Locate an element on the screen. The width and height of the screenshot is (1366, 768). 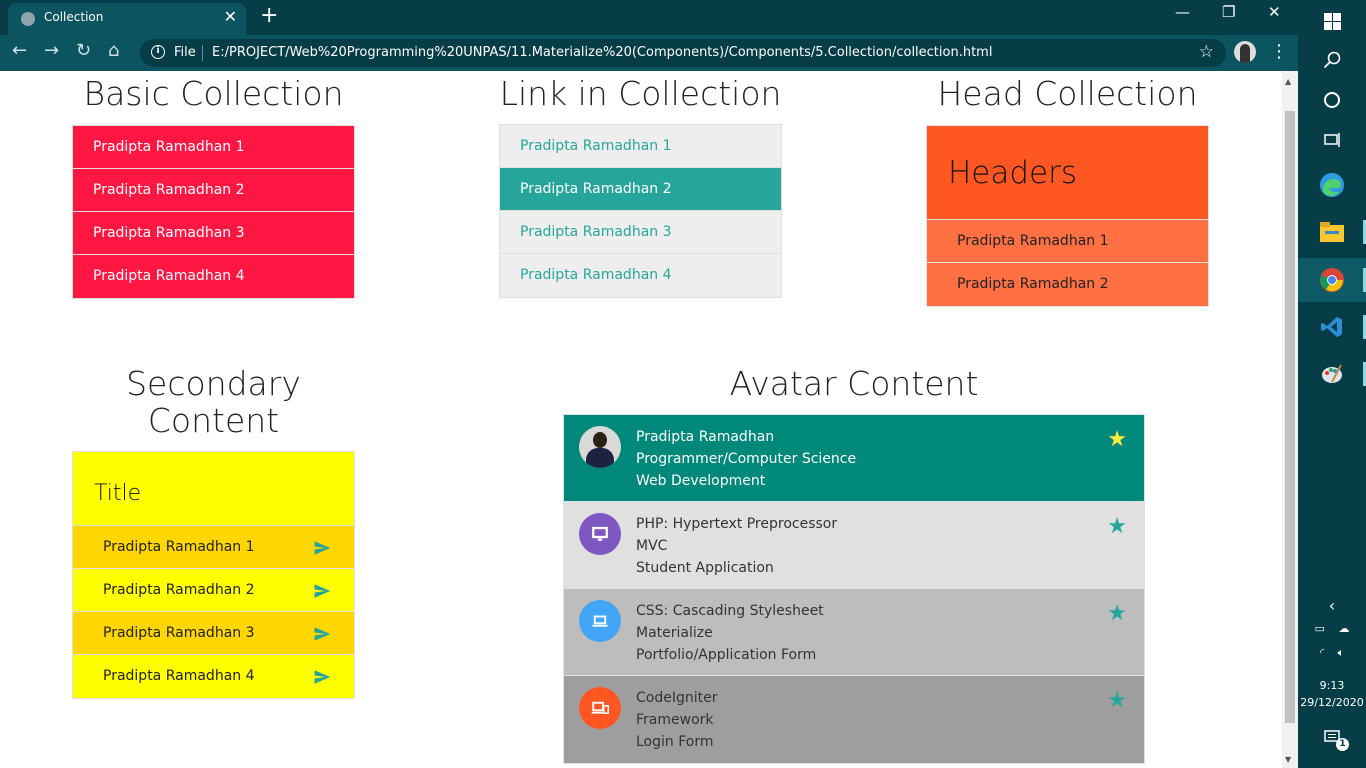
url-scheme-label: File is located at coordinates (185, 52).